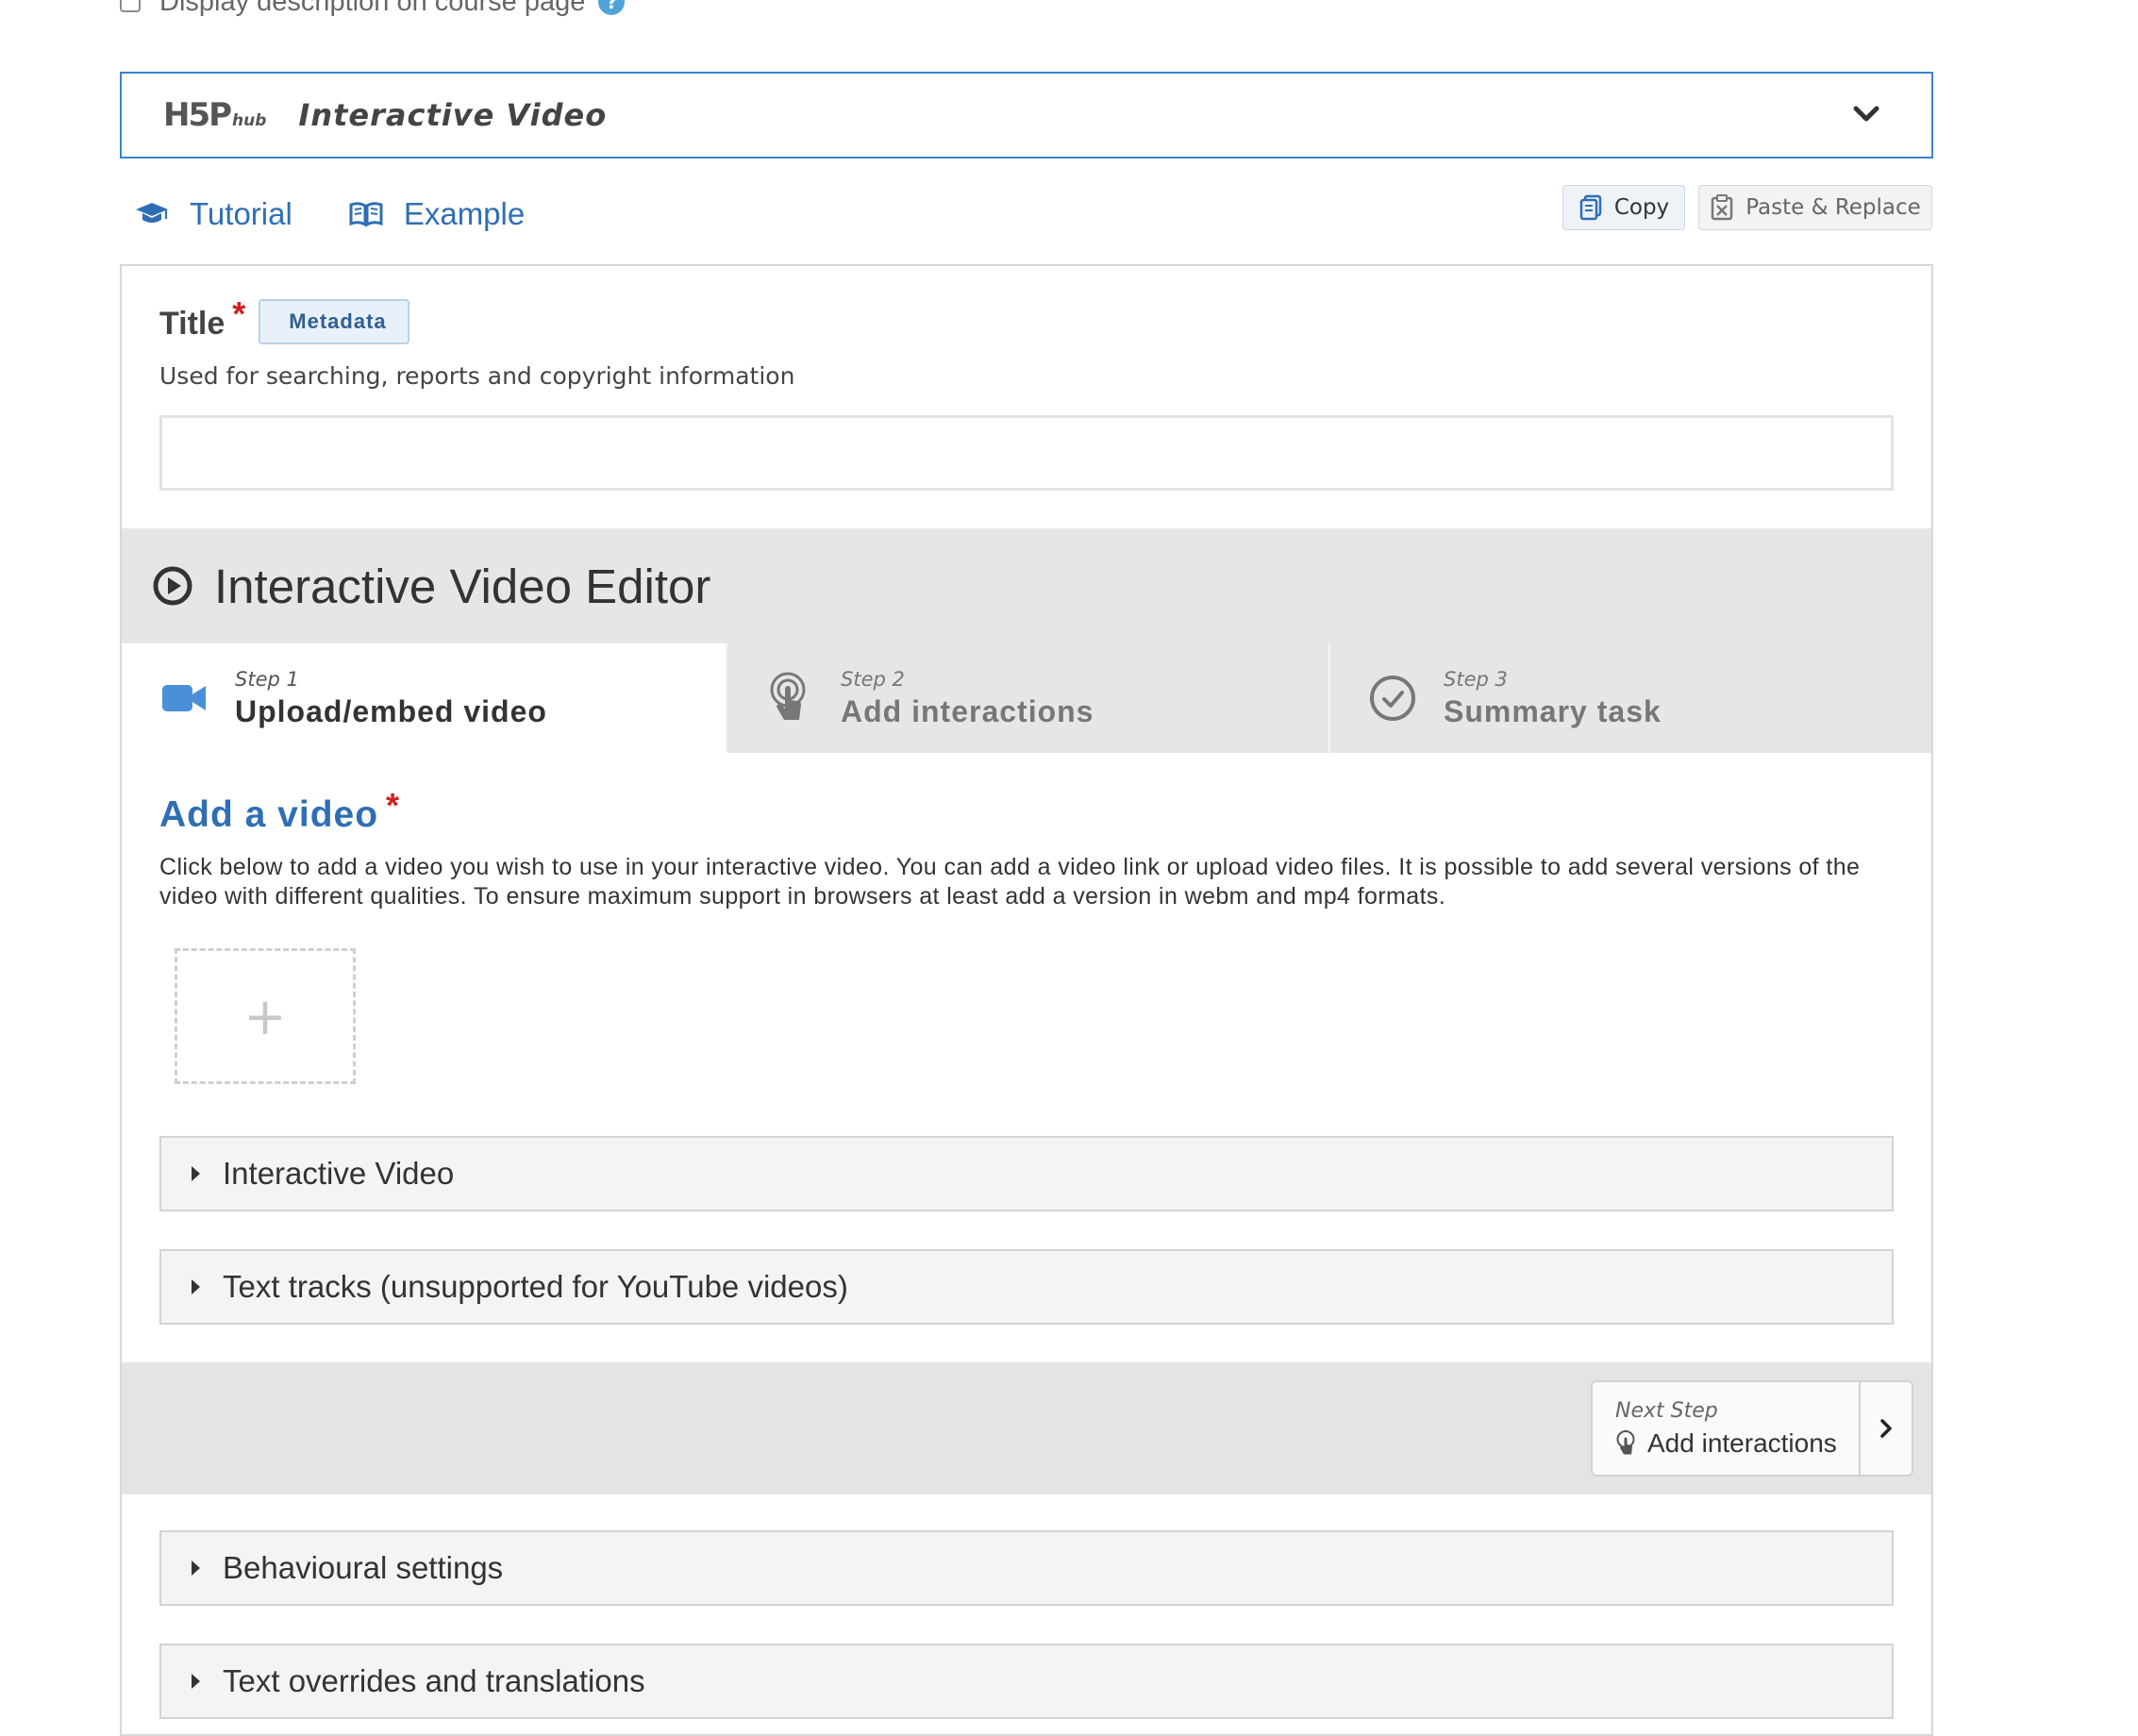 This screenshot has height=1736, width=2138. What do you see at coordinates (1027, 585) in the screenshot?
I see `interactive-video-editor-header: Interactive Video Editor` at bounding box center [1027, 585].